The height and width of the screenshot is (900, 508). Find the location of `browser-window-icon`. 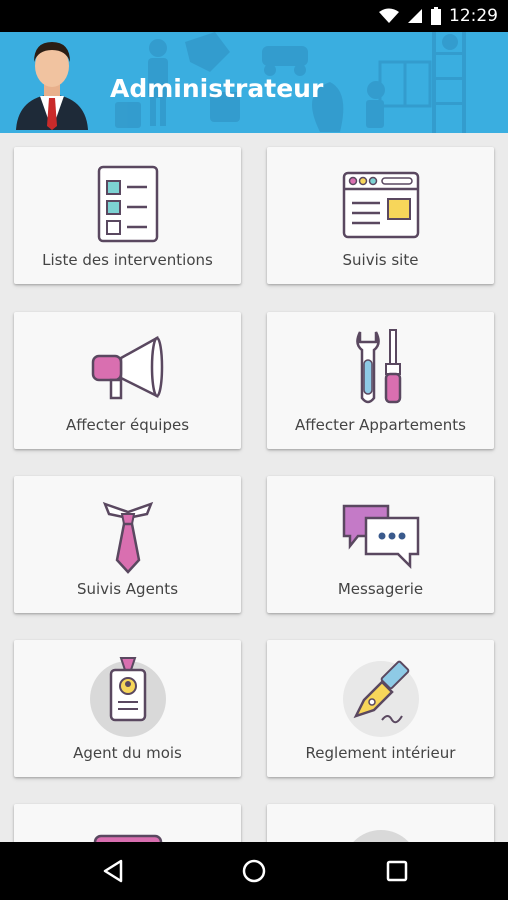

browser-window-icon is located at coordinates (380, 205).